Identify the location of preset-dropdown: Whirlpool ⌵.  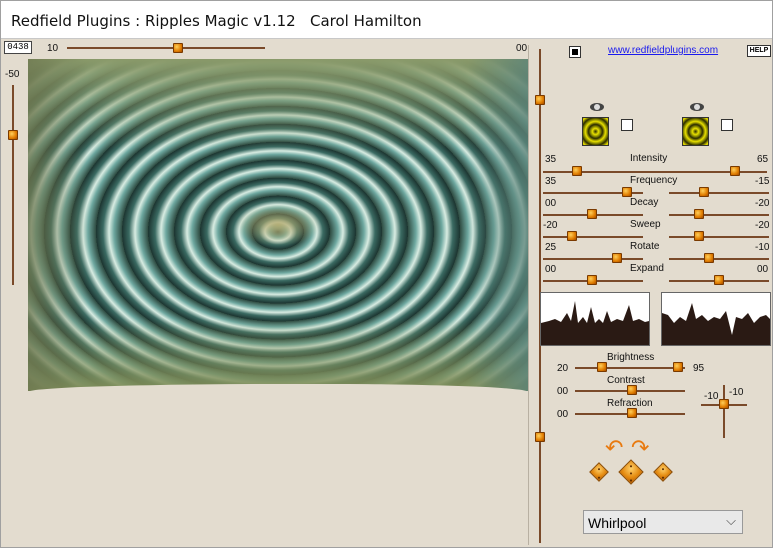
(663, 522).